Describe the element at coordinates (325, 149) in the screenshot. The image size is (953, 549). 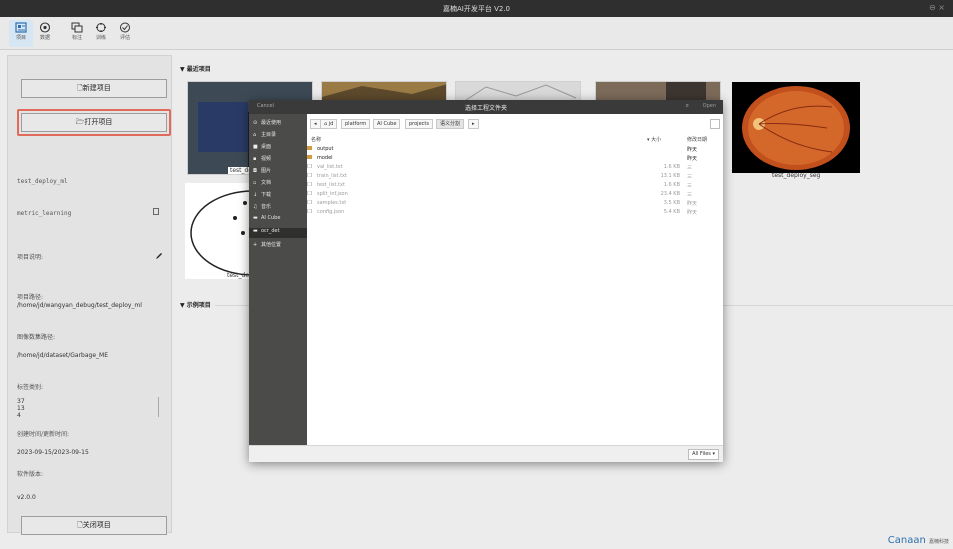
I see `file-name: output` at that location.